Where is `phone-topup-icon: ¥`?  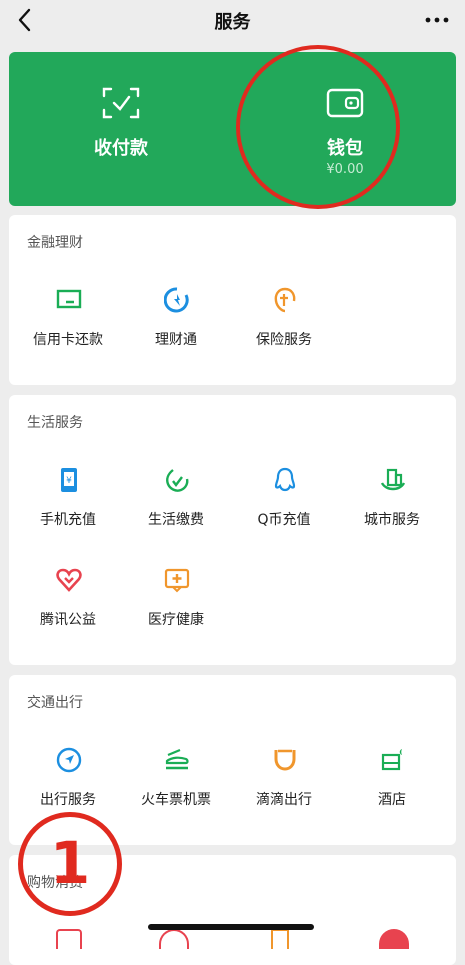 phone-topup-icon: ¥ is located at coordinates (69, 480).